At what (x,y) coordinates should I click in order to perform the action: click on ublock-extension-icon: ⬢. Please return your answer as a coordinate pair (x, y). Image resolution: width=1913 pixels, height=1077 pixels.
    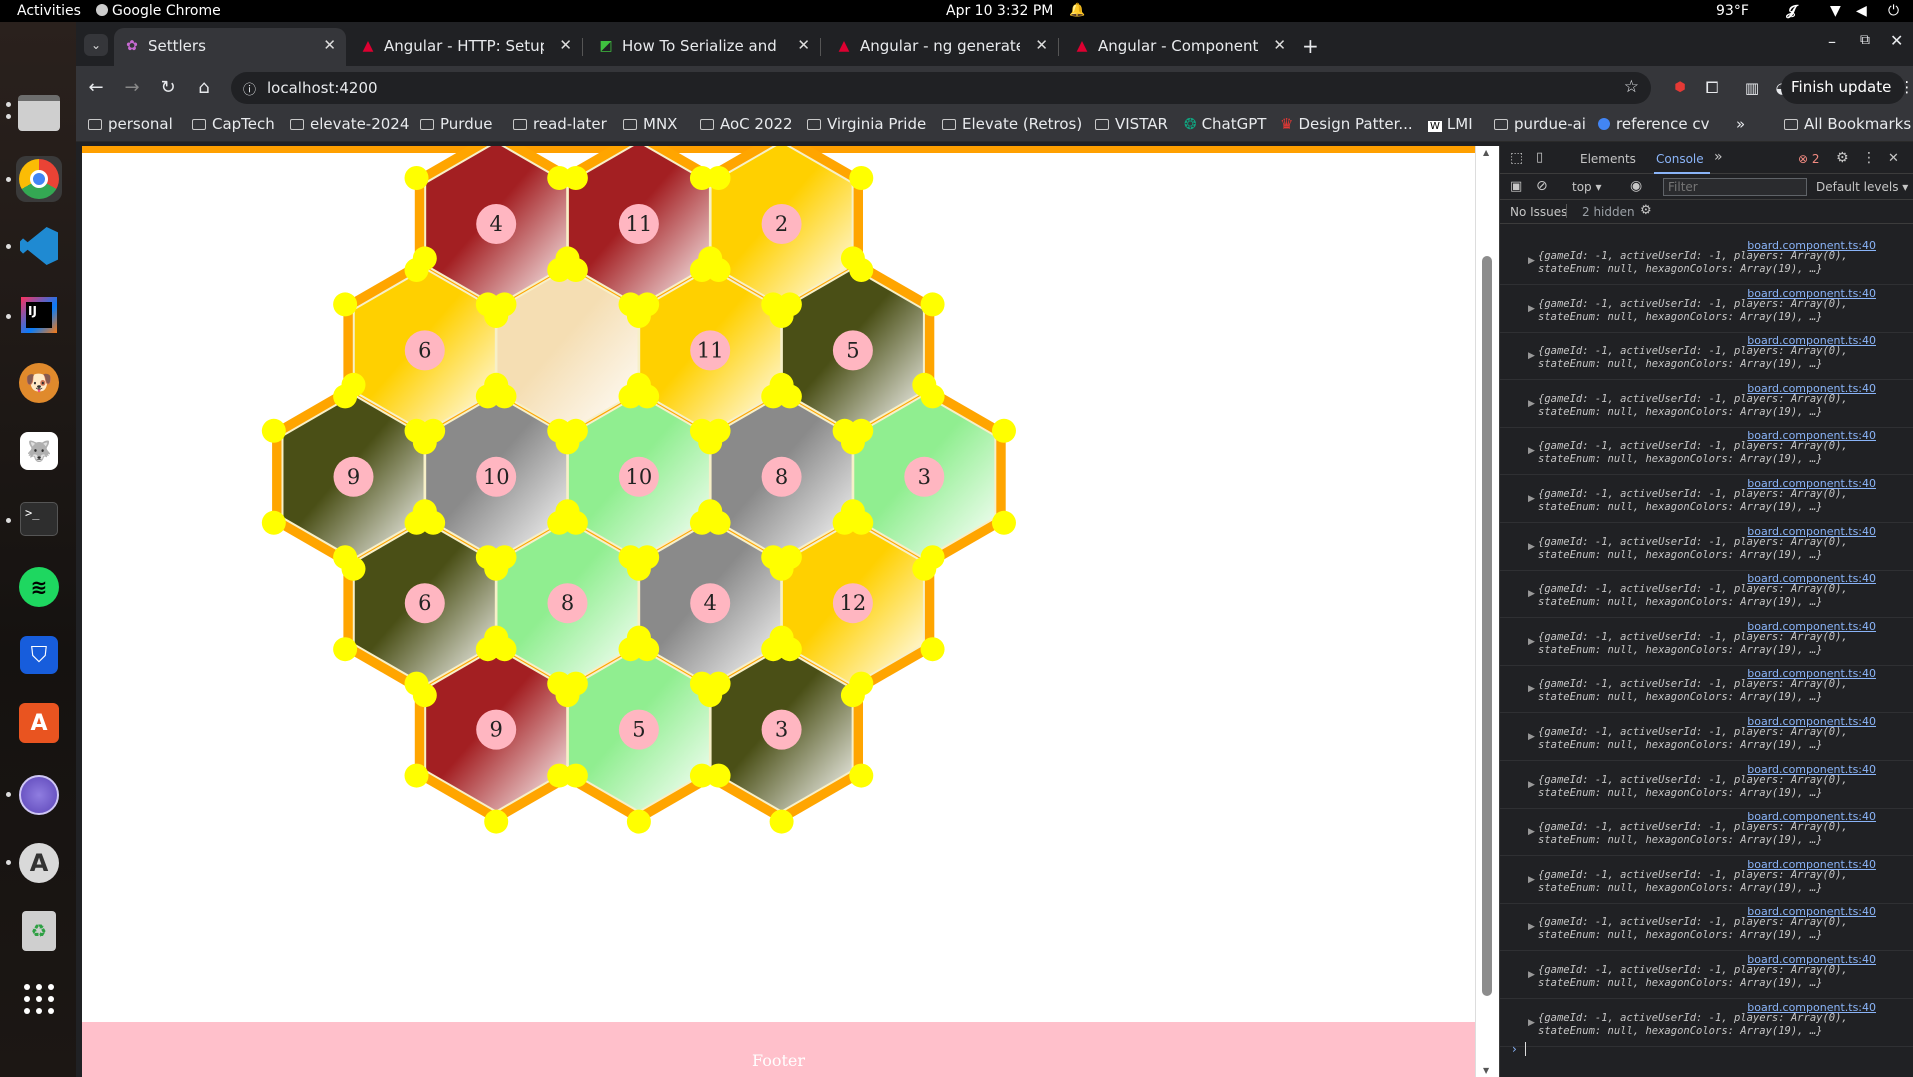
    Looking at the image, I should click on (1680, 88).